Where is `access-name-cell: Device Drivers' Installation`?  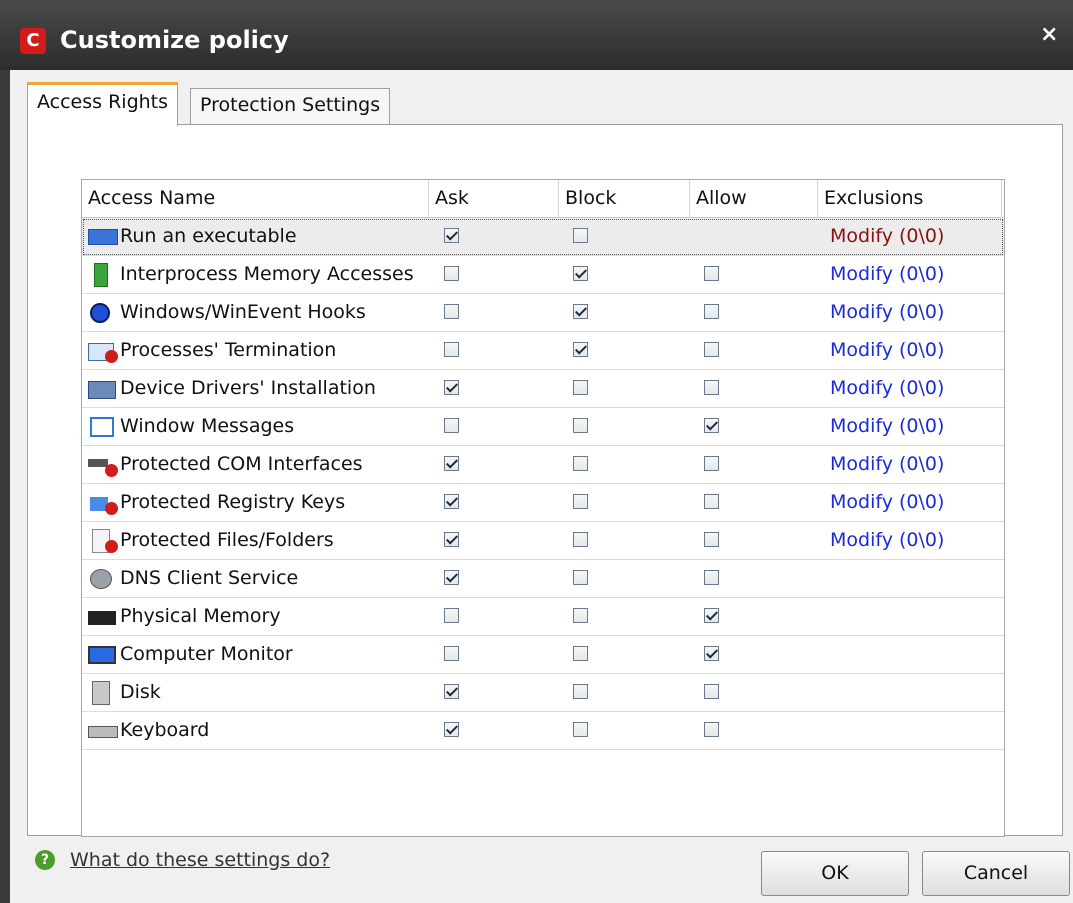
access-name-cell: Device Drivers' Installation is located at coordinates (261, 388).